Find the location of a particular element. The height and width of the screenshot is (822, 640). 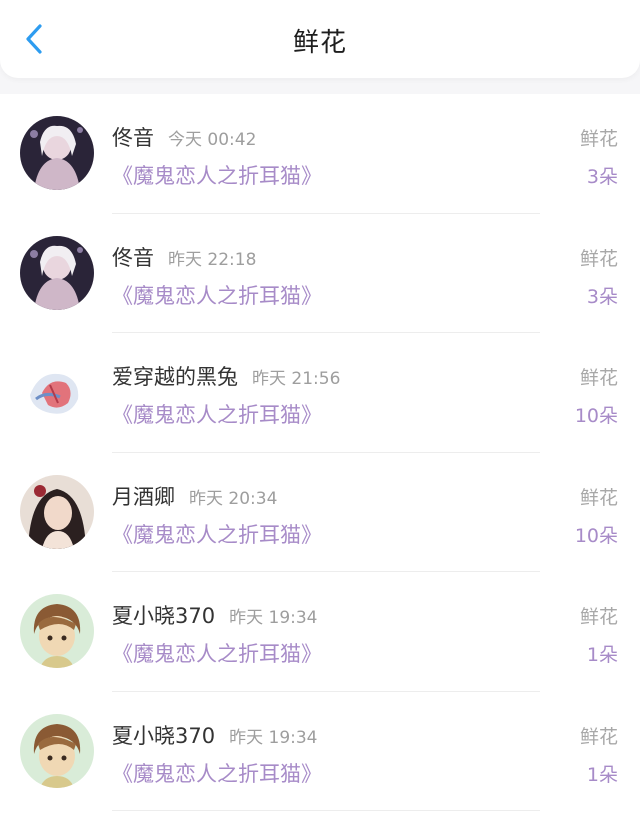

user-name: 爱穿越的黑兔 is located at coordinates (175, 377).